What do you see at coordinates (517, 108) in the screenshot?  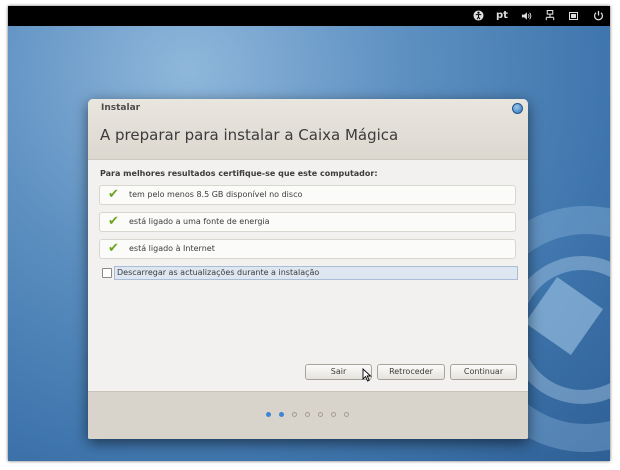 I see `close-button` at bounding box center [517, 108].